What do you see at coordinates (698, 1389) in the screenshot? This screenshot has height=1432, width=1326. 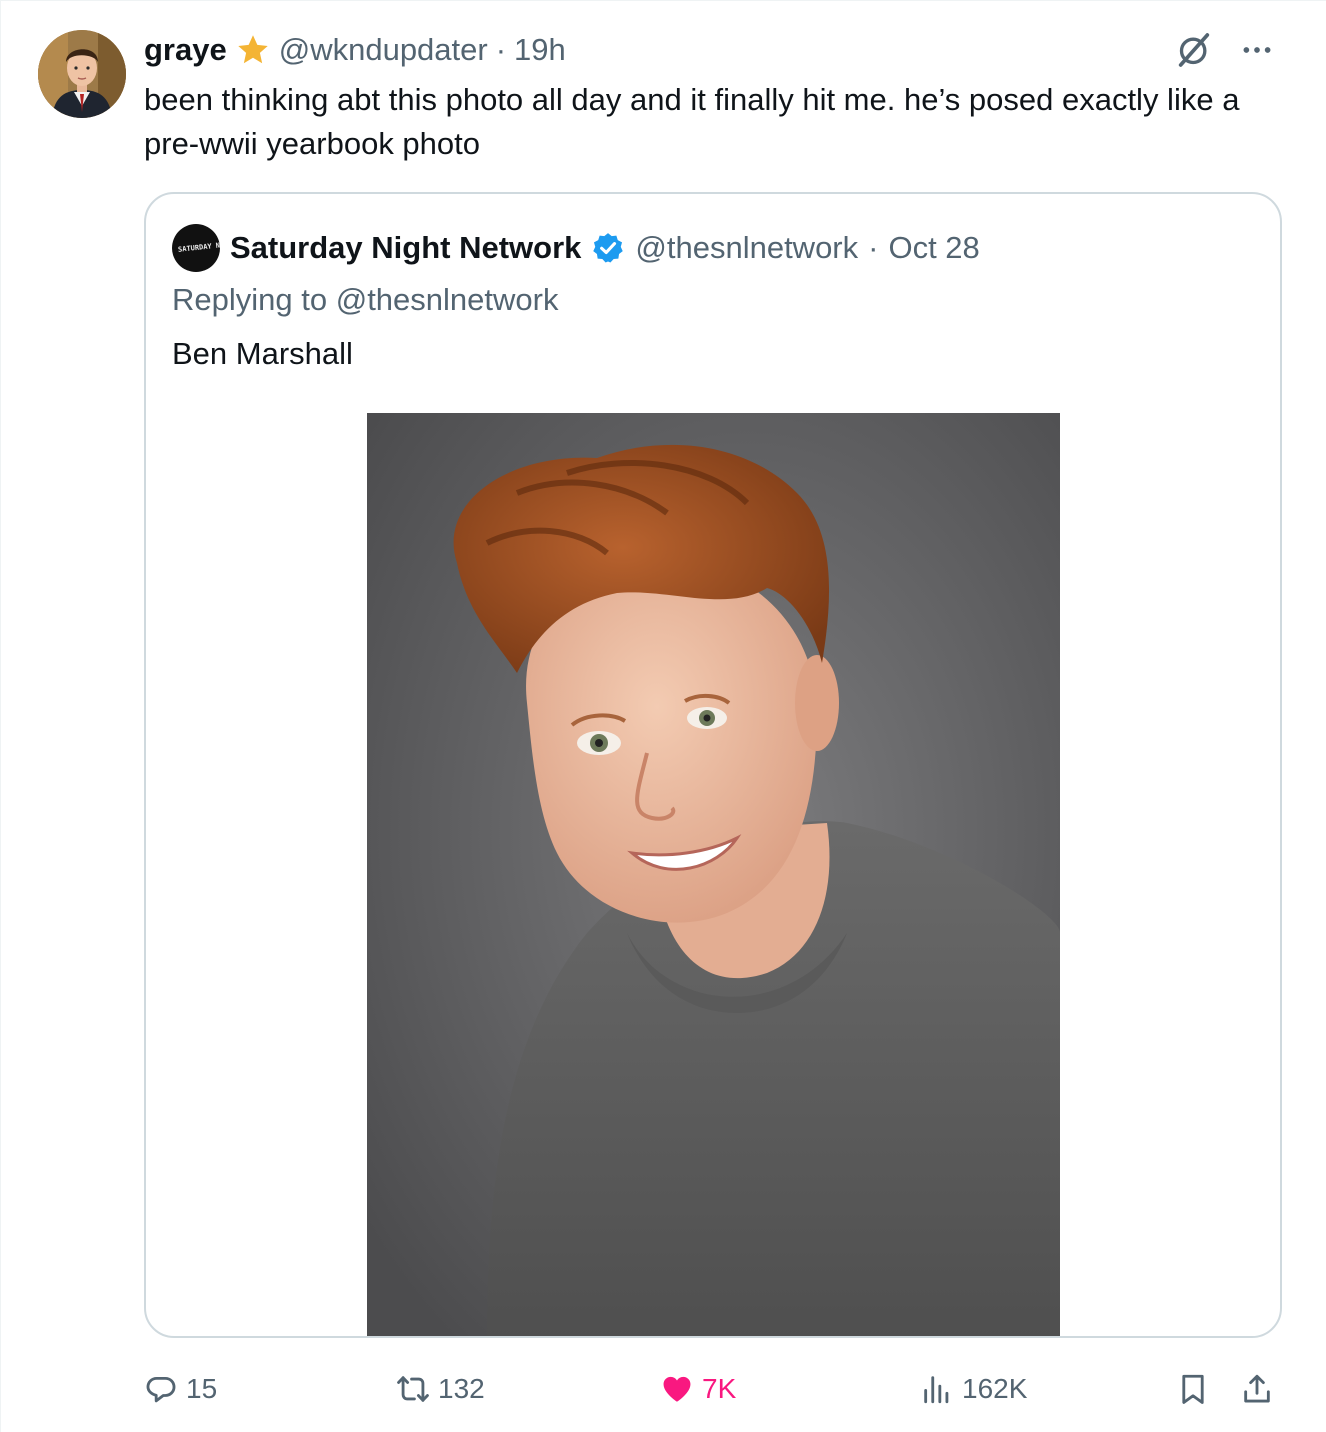 I see `like-button: 7K` at bounding box center [698, 1389].